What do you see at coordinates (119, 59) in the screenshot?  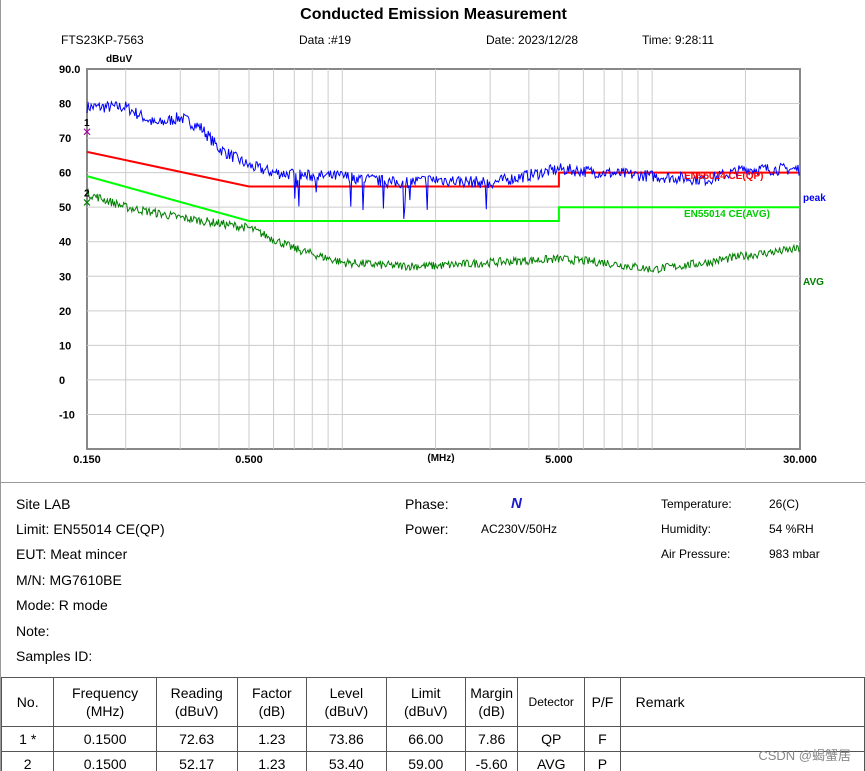 I see `y-axis-label: dBuV` at bounding box center [119, 59].